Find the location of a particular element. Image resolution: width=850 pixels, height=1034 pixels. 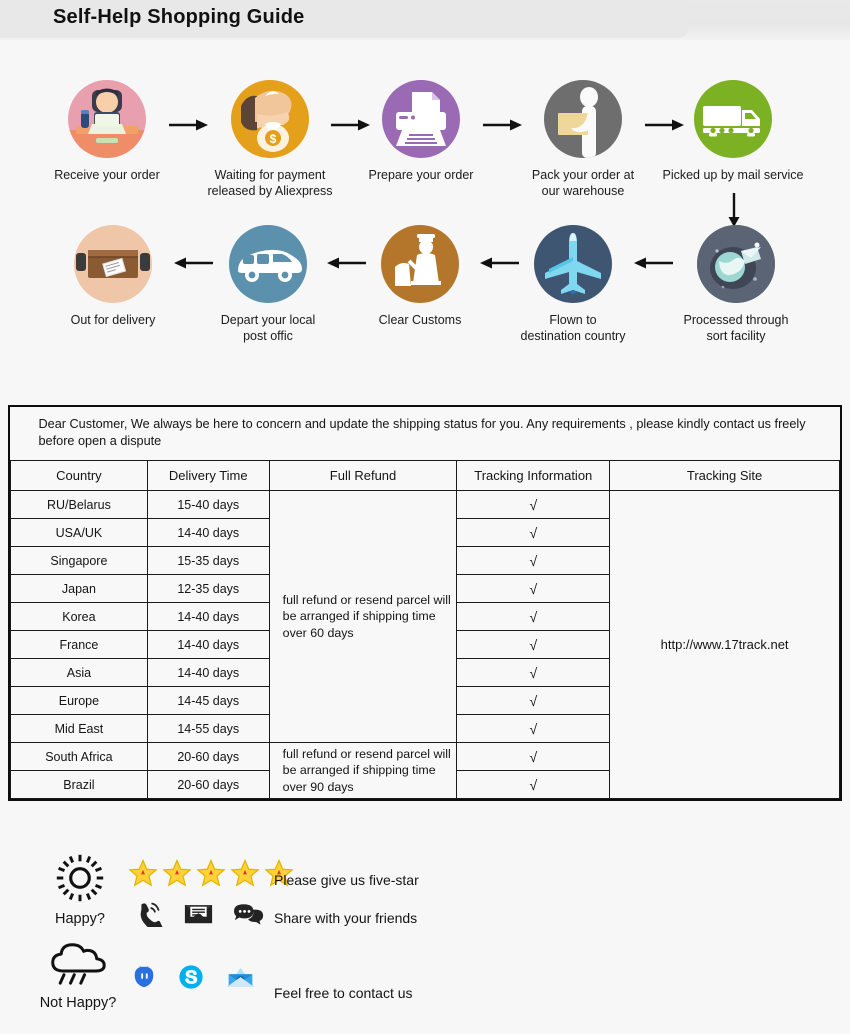

flow-step-label: Processed through sort facility is located at coordinates (736, 328).